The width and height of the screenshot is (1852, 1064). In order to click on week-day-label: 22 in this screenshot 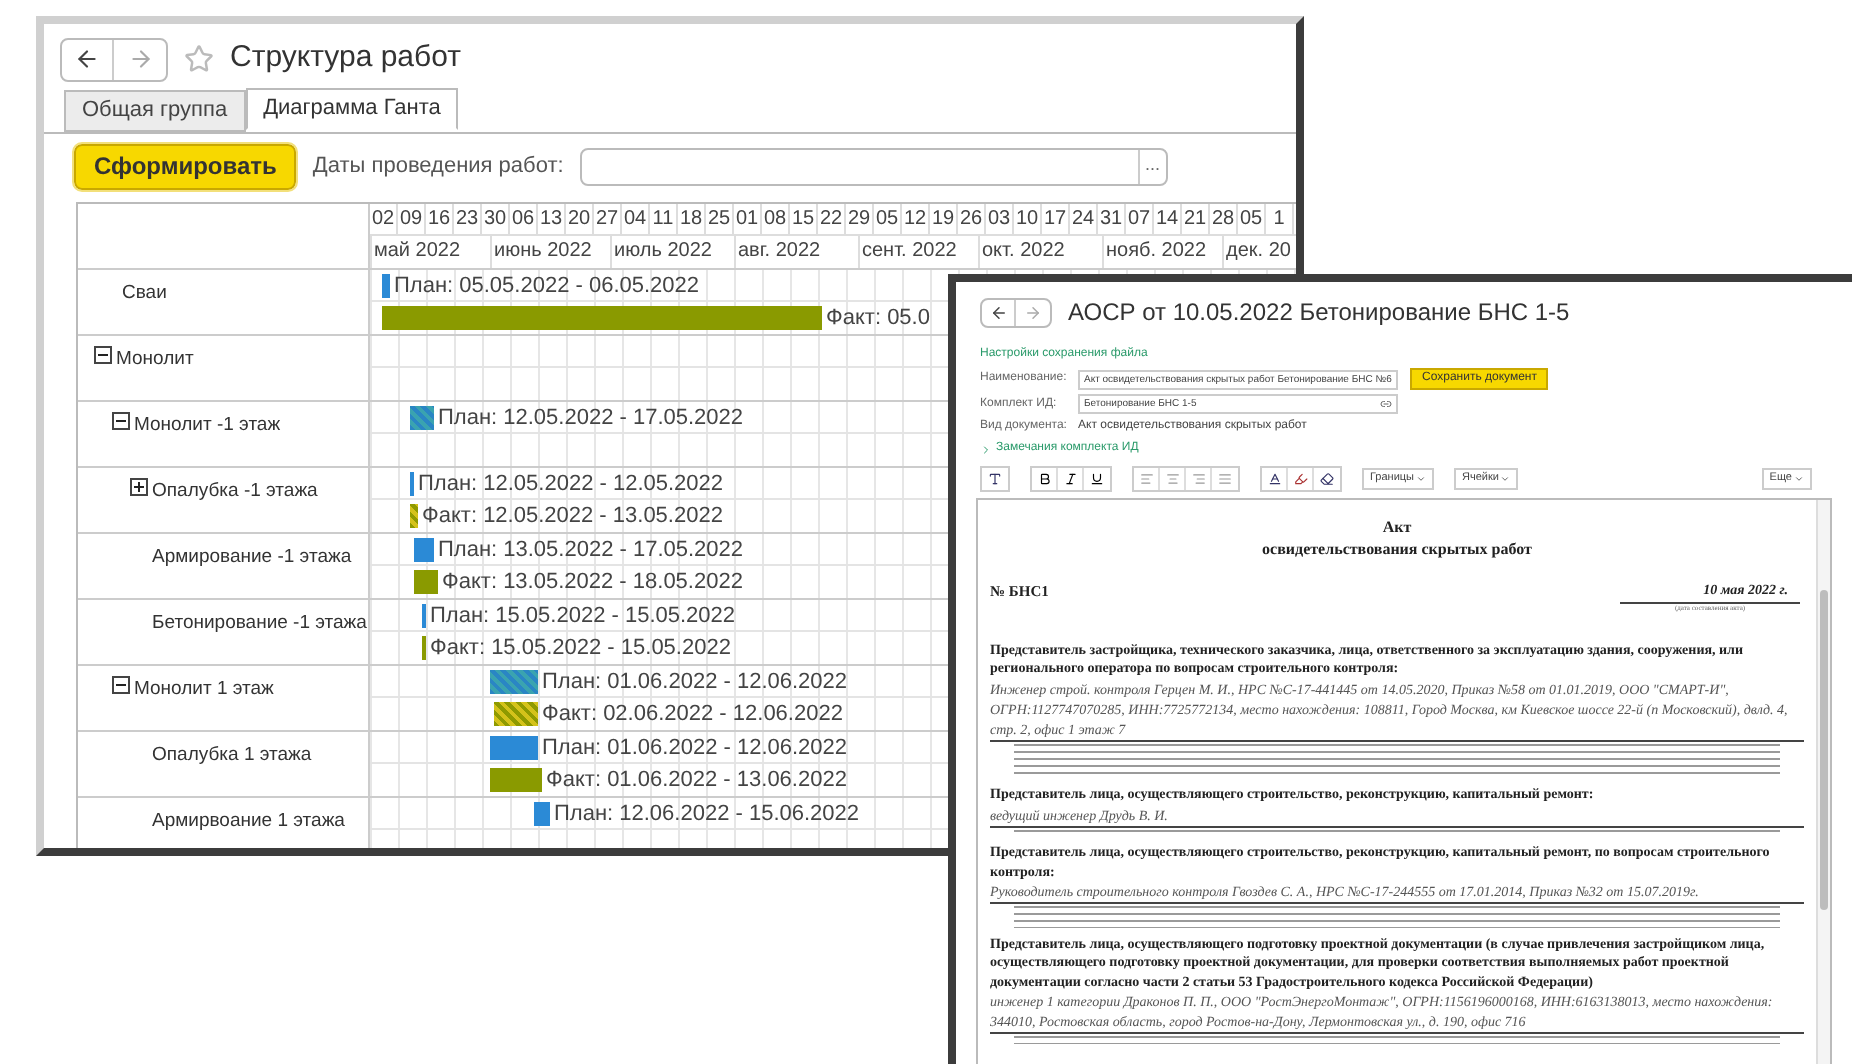, I will do `click(832, 219)`.